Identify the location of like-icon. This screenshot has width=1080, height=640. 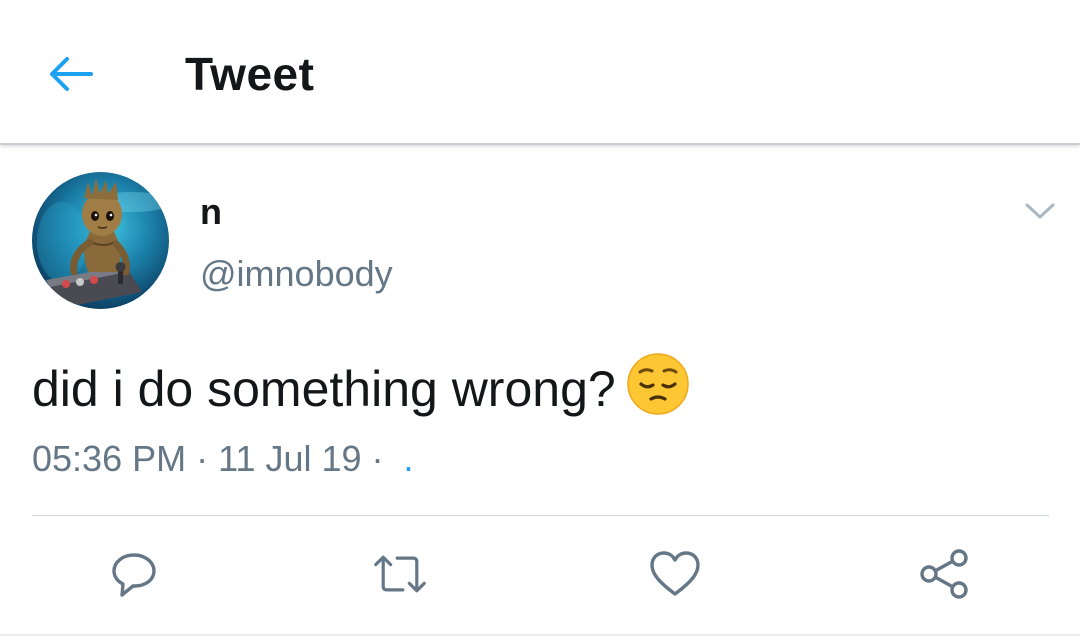
(675, 573).